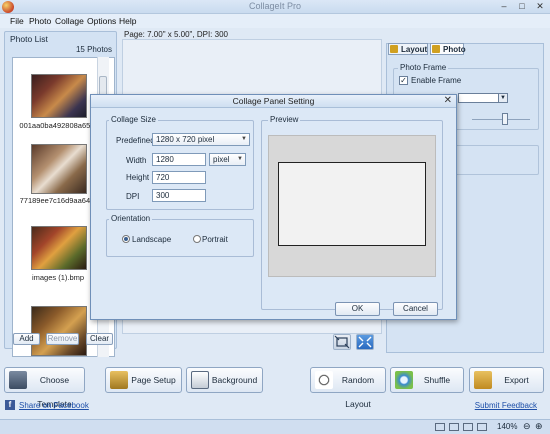  What do you see at coordinates (448, 100) in the screenshot?
I see `dialog-close-icon: ✕` at bounding box center [448, 100].